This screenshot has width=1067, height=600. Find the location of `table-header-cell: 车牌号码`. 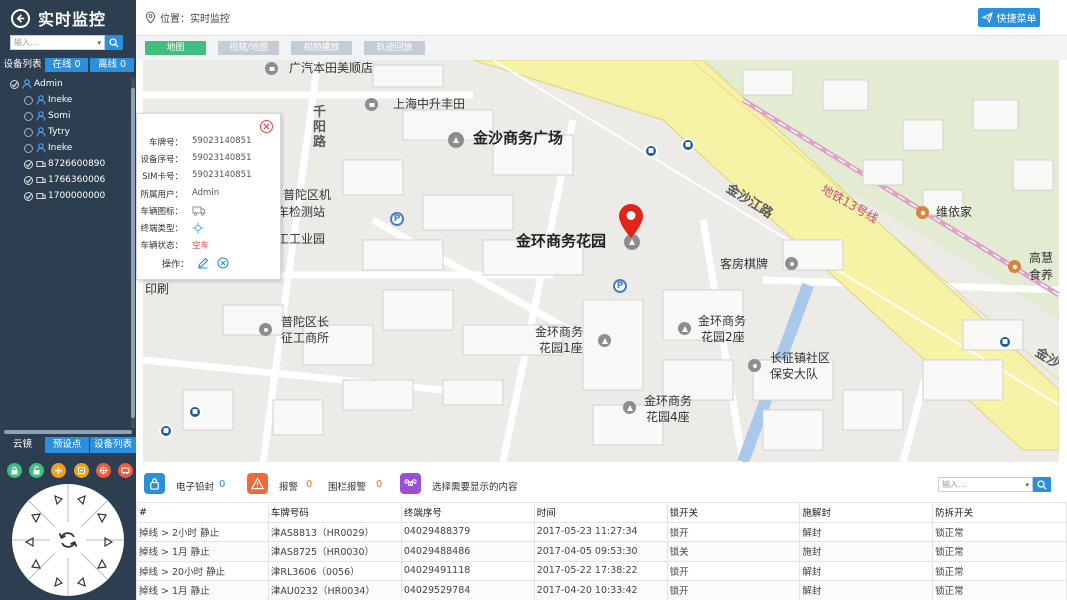

table-header-cell: 车牌号码 is located at coordinates (334, 512).